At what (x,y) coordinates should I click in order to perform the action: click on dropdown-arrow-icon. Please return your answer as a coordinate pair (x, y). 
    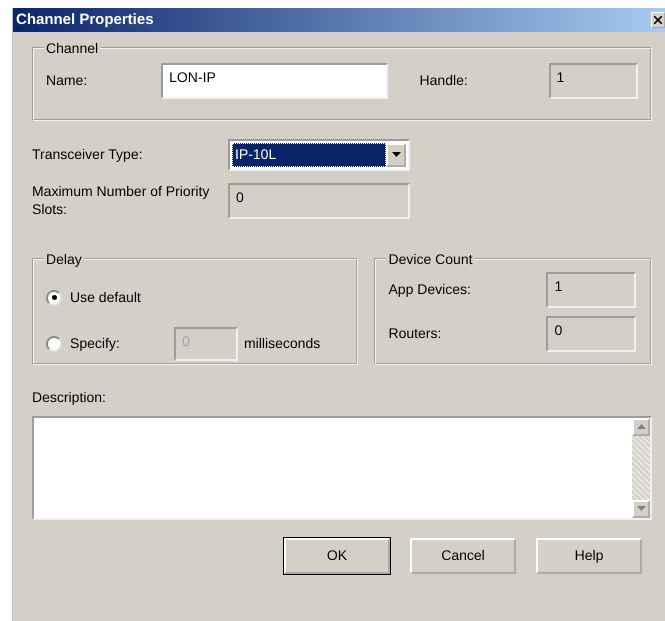
    Looking at the image, I should click on (396, 155).